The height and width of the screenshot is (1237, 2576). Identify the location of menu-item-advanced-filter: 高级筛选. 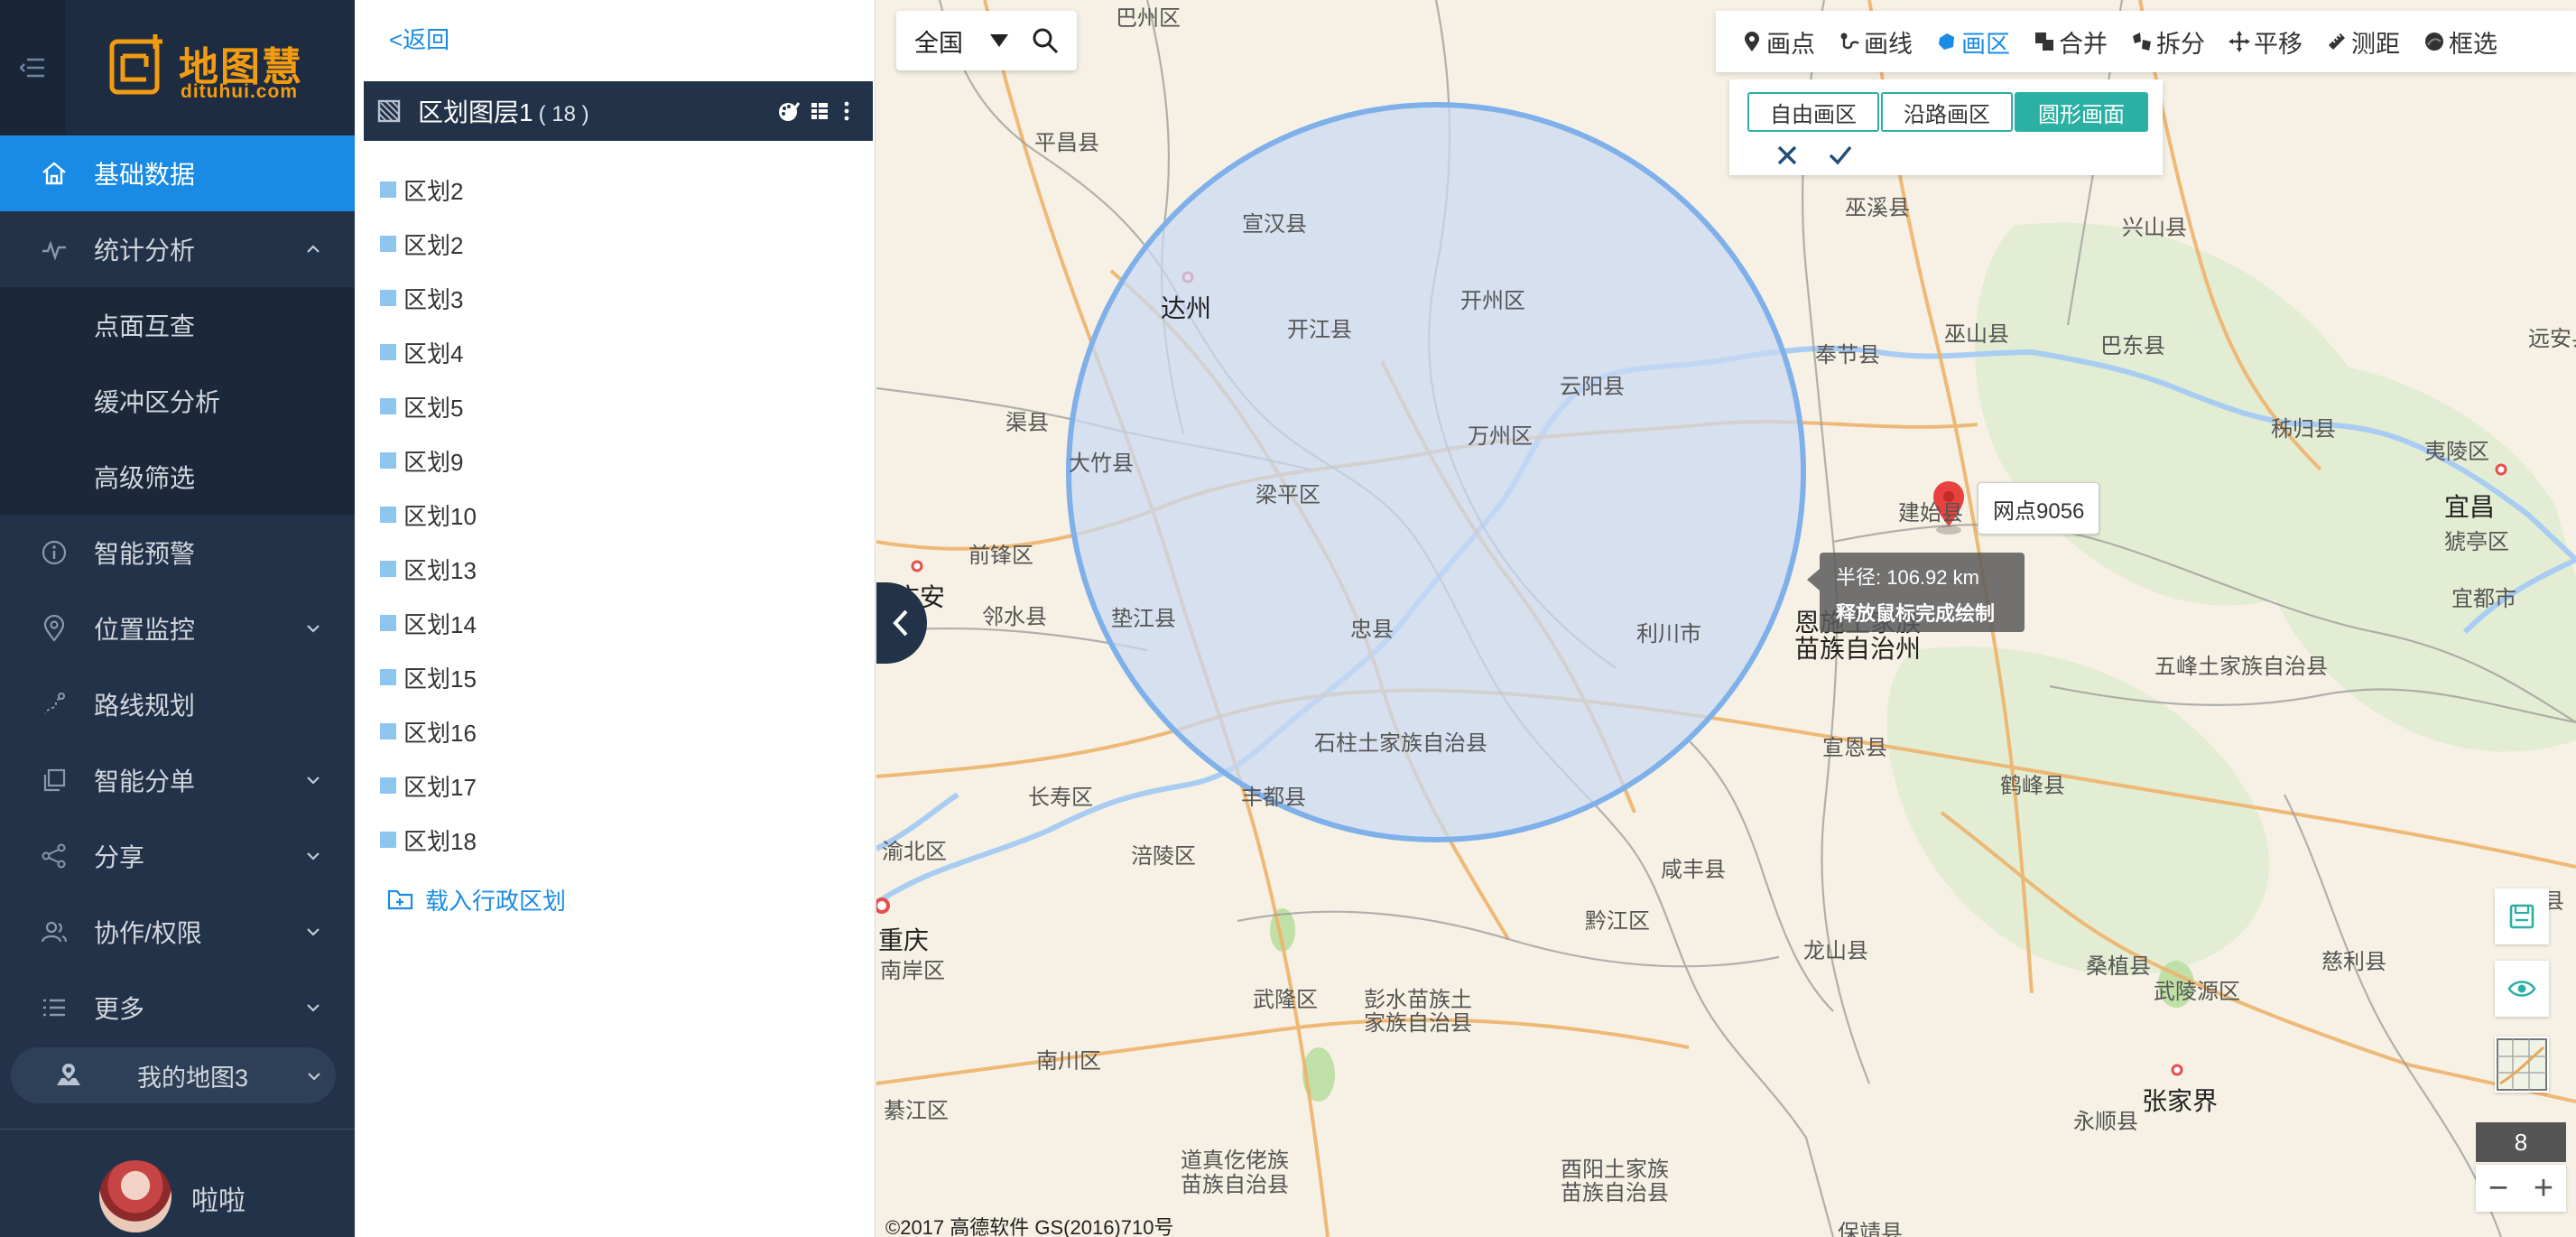
(177, 477).